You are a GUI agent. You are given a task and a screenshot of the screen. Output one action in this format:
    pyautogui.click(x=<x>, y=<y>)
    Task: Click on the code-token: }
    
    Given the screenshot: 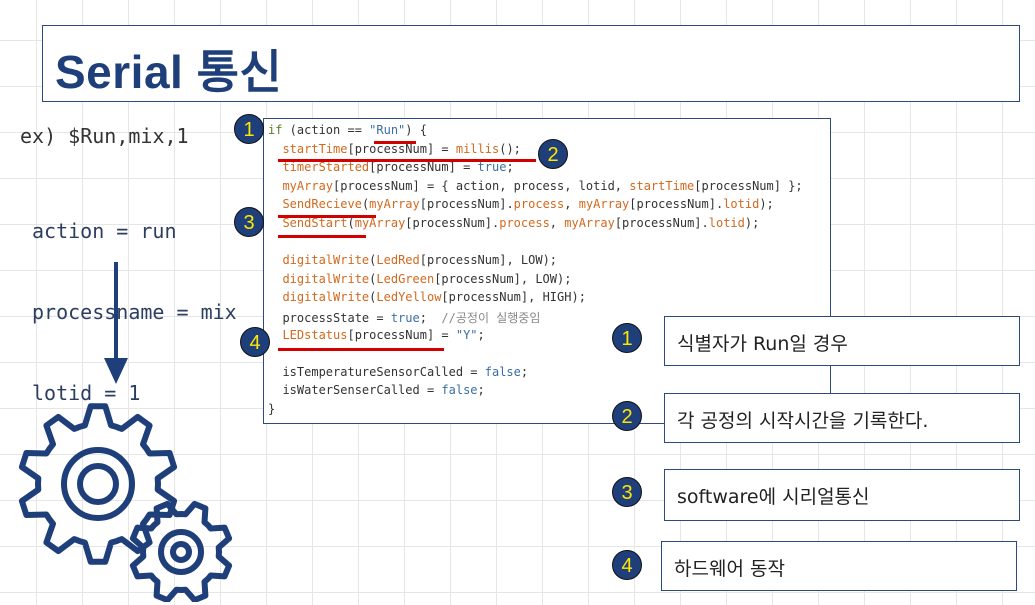 What is the action you would take?
    pyautogui.click(x=272, y=409)
    